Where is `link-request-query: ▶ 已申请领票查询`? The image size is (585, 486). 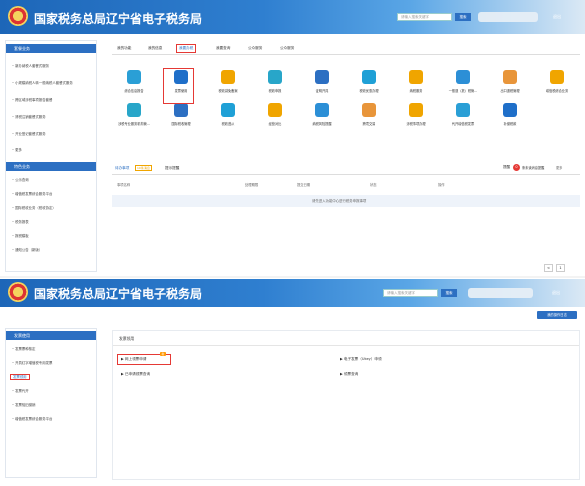 link-request-query: ▶ 已申请领票查询 is located at coordinates (135, 374).